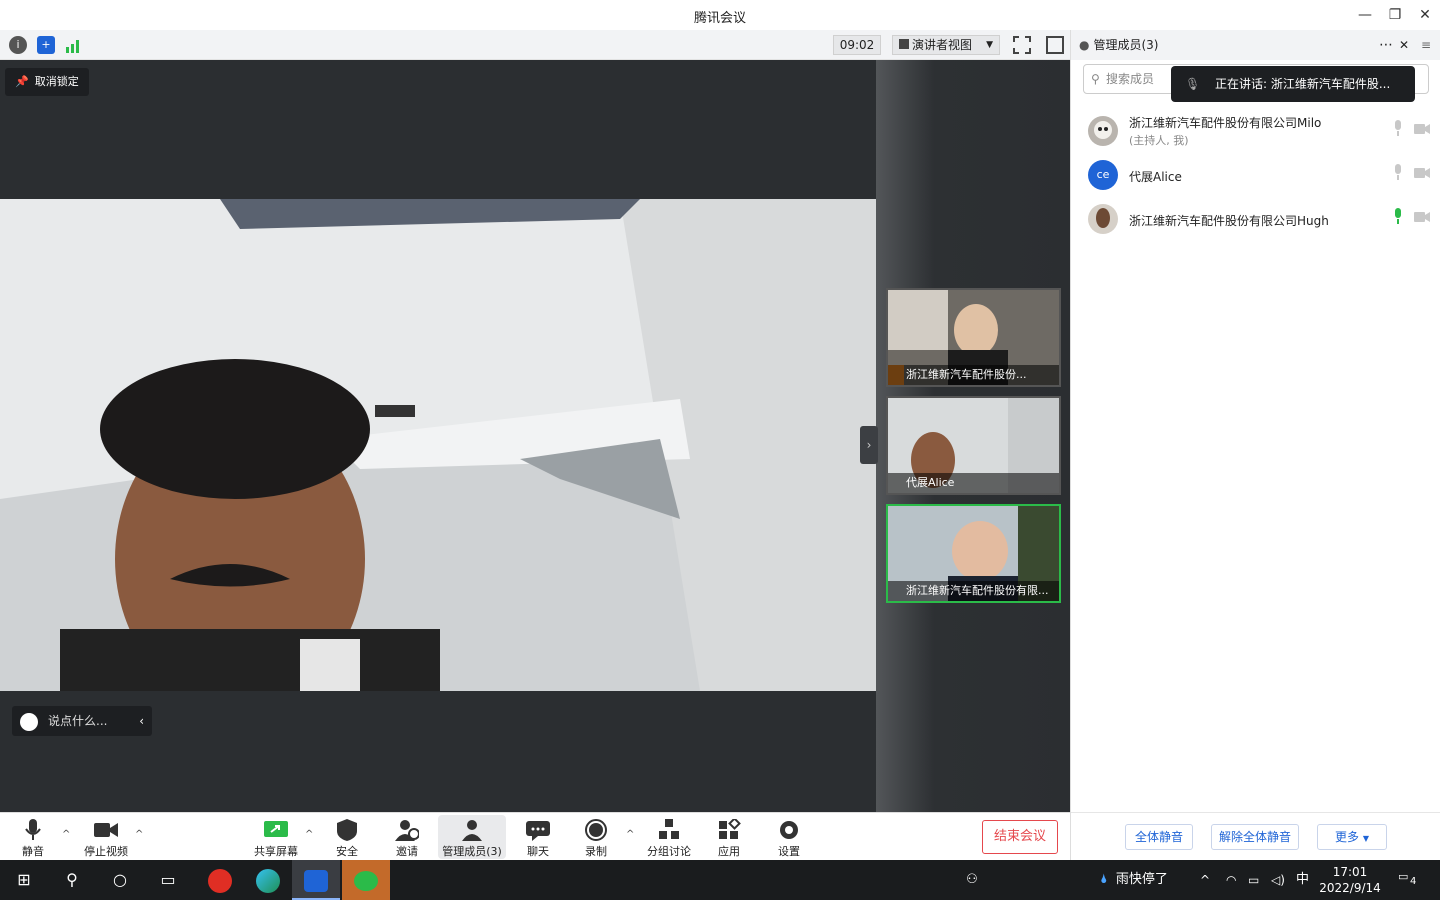  What do you see at coordinates (538, 851) in the screenshot?
I see `chat-label: 聊天` at bounding box center [538, 851].